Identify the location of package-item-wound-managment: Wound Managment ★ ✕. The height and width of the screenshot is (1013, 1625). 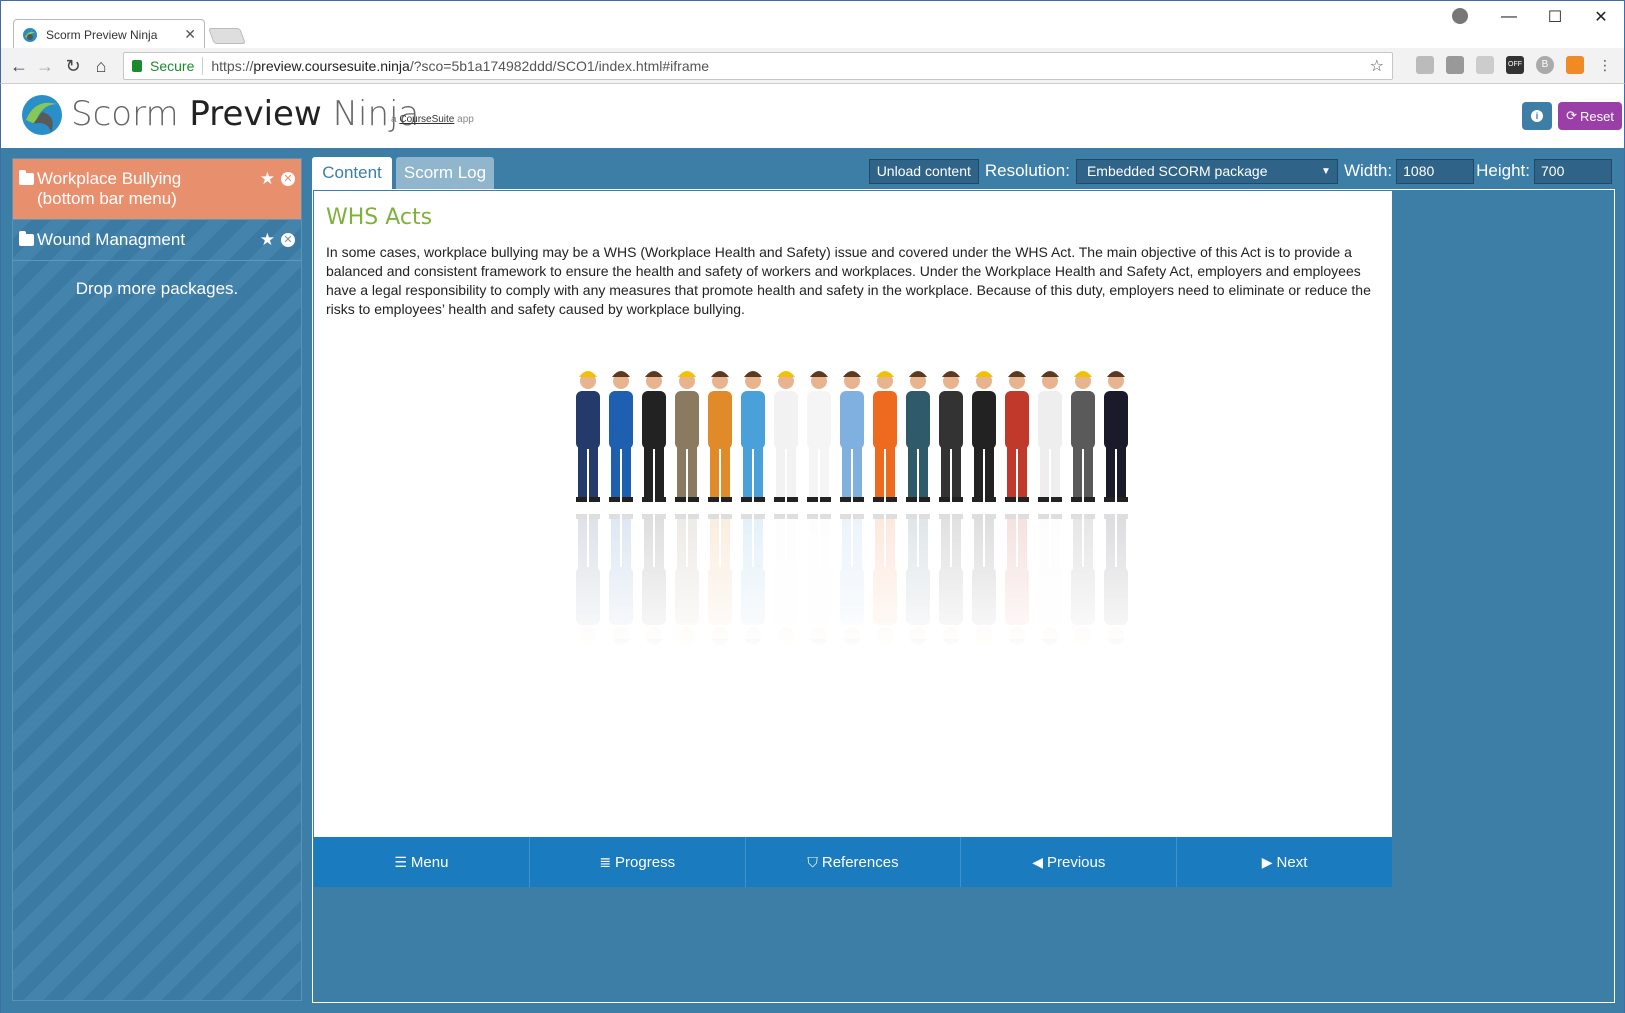
(157, 240).